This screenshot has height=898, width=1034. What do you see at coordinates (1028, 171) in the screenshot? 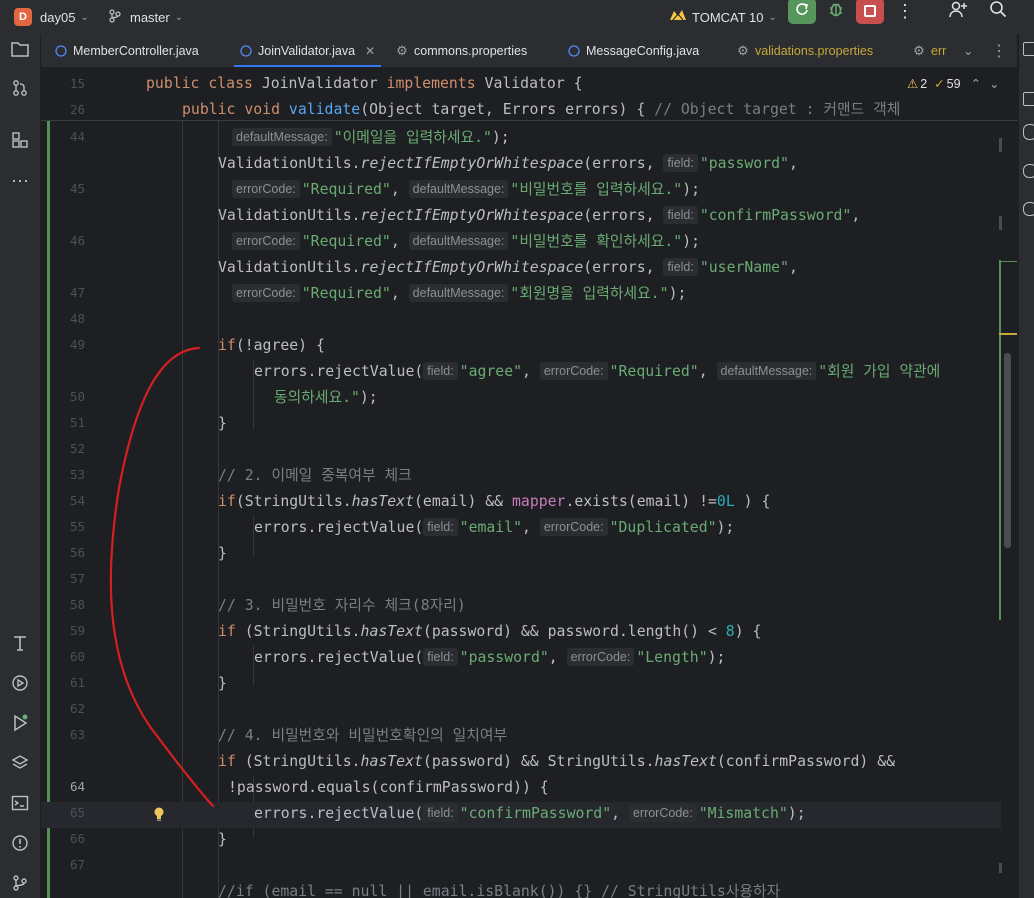
I see `copilot-icon` at bounding box center [1028, 171].